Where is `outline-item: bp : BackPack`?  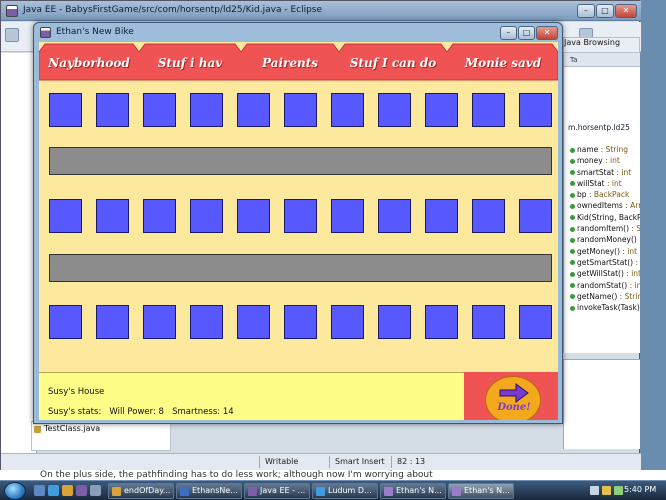 outline-item: bp : BackPack is located at coordinates (605, 195).